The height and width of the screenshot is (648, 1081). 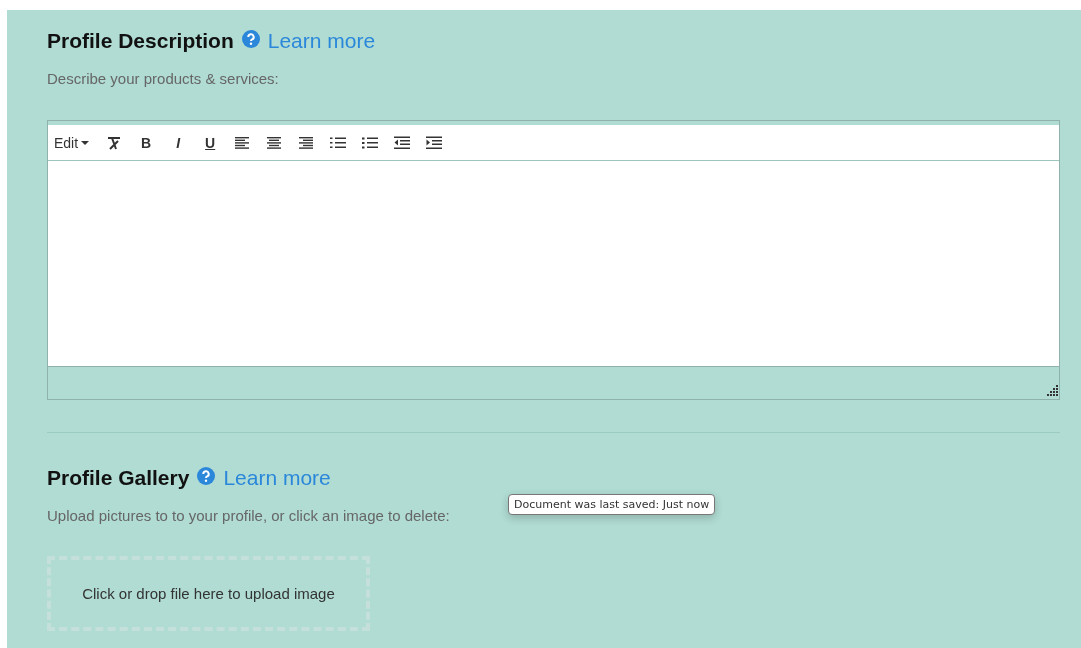 What do you see at coordinates (210, 142) in the screenshot?
I see `underline-button: U` at bounding box center [210, 142].